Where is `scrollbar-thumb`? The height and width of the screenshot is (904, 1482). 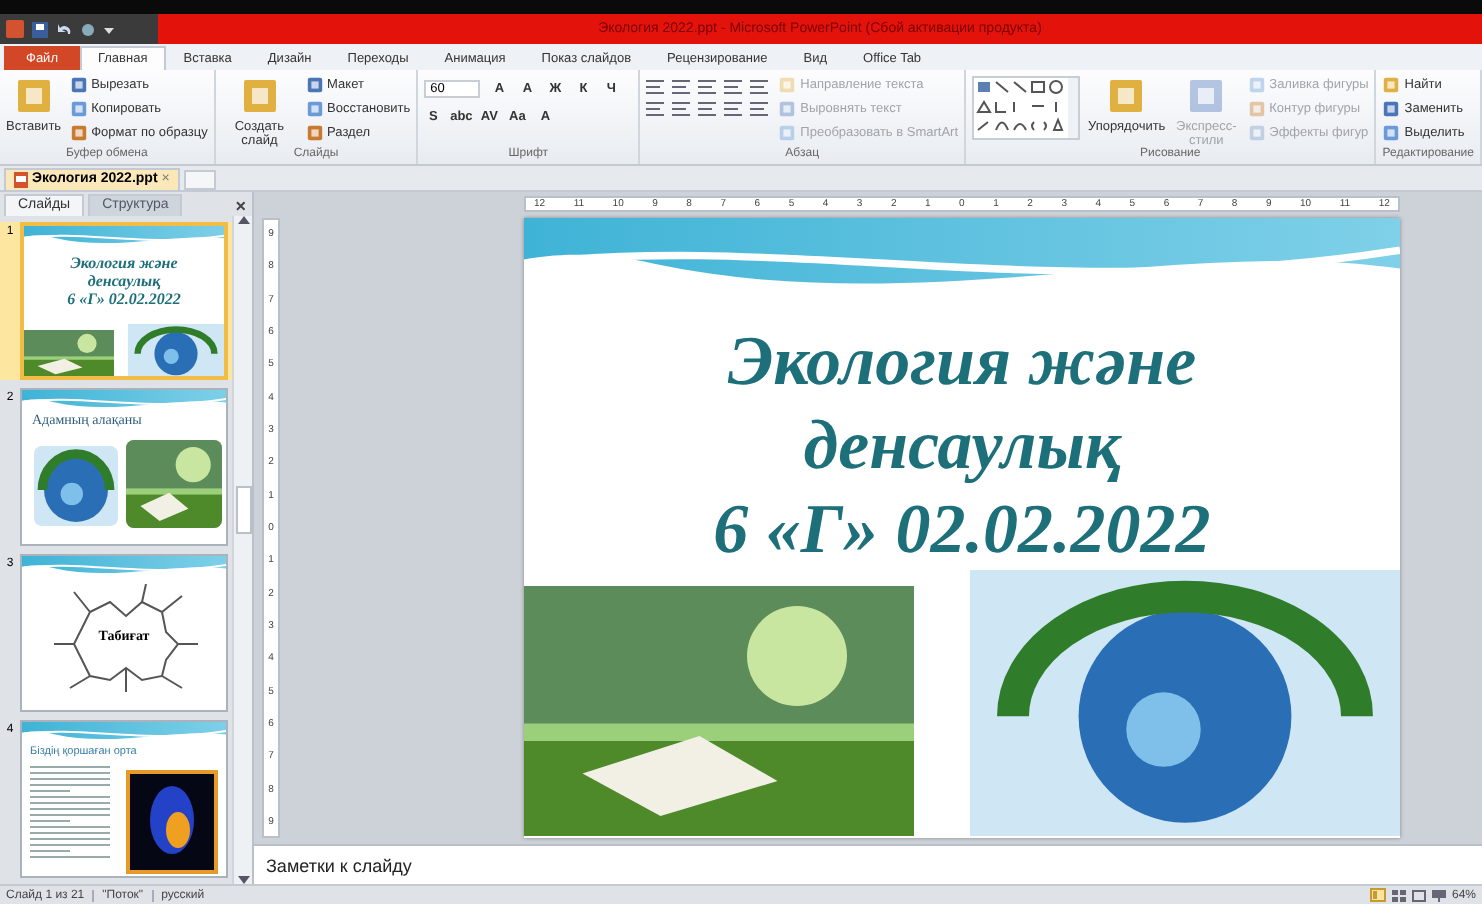 scrollbar-thumb is located at coordinates (243, 509).